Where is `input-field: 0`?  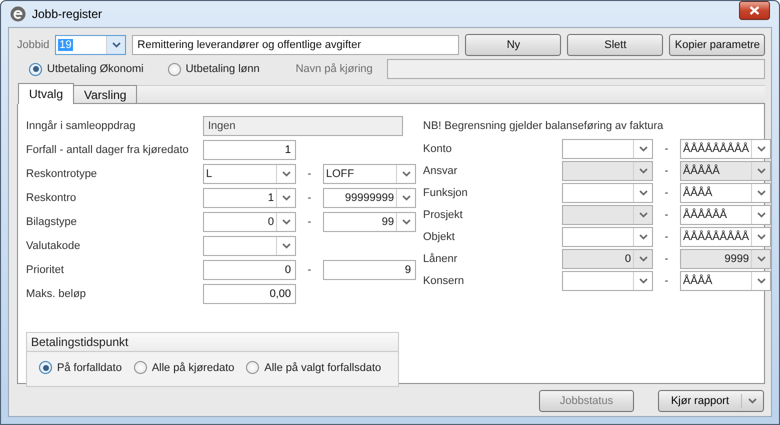
input-field: 0 is located at coordinates (249, 270).